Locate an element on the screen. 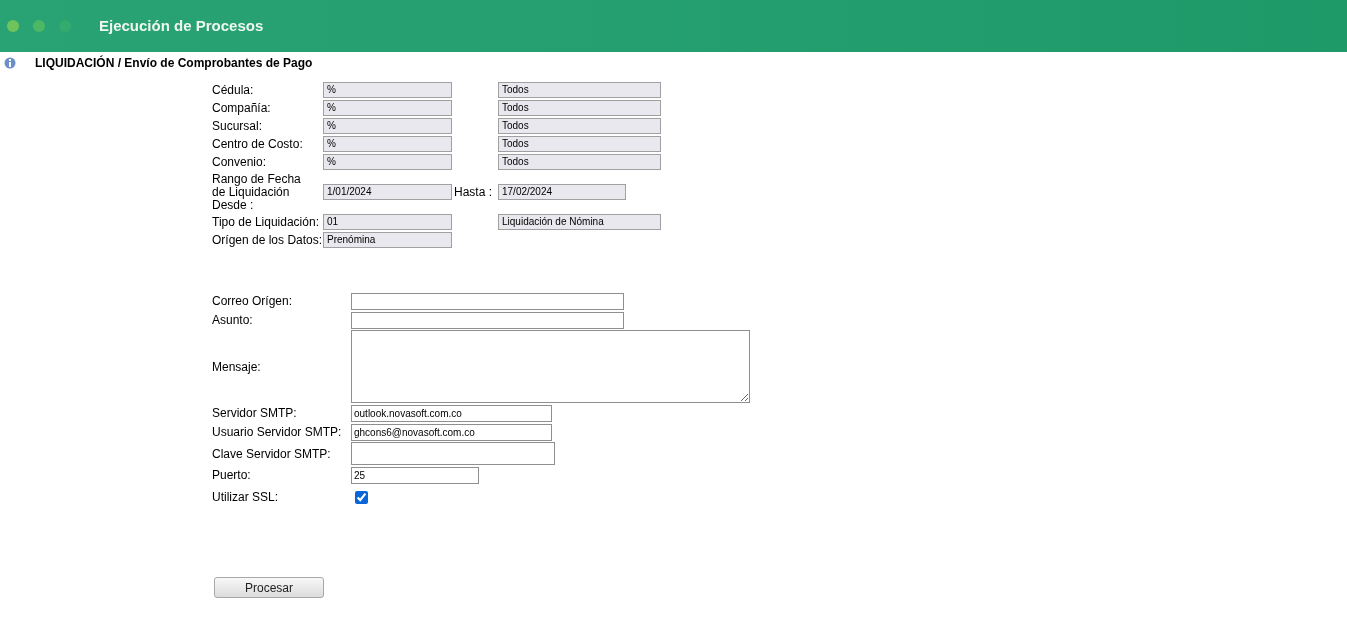  origin-field: Prenómina is located at coordinates (387, 240).